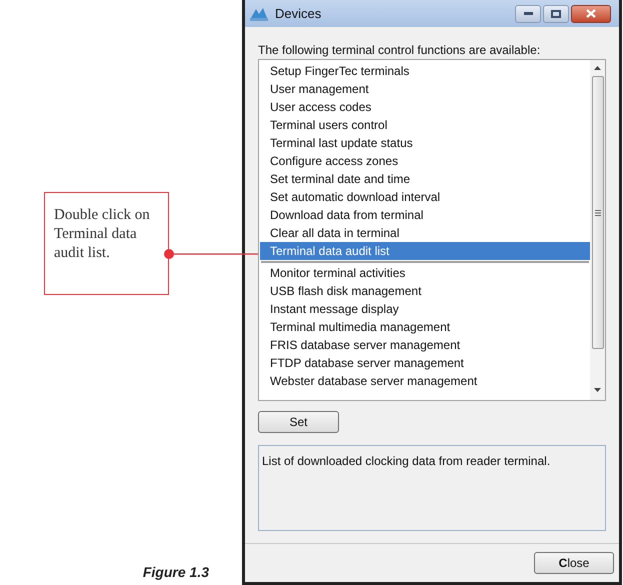 This screenshot has height=585, width=623. I want to click on list-item: Setup FingerTec terminals, so click(425, 71).